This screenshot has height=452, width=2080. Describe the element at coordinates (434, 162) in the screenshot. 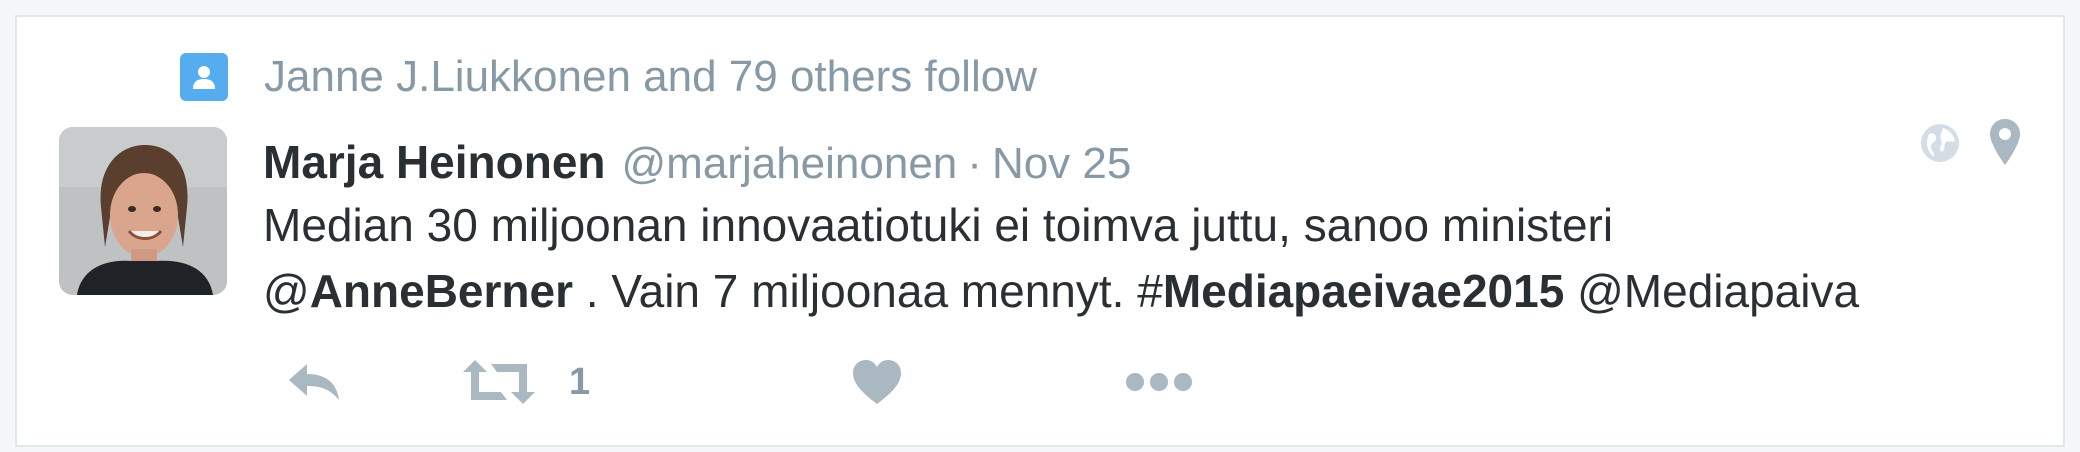

I see `author-fullname: Marja Heinonen` at that location.